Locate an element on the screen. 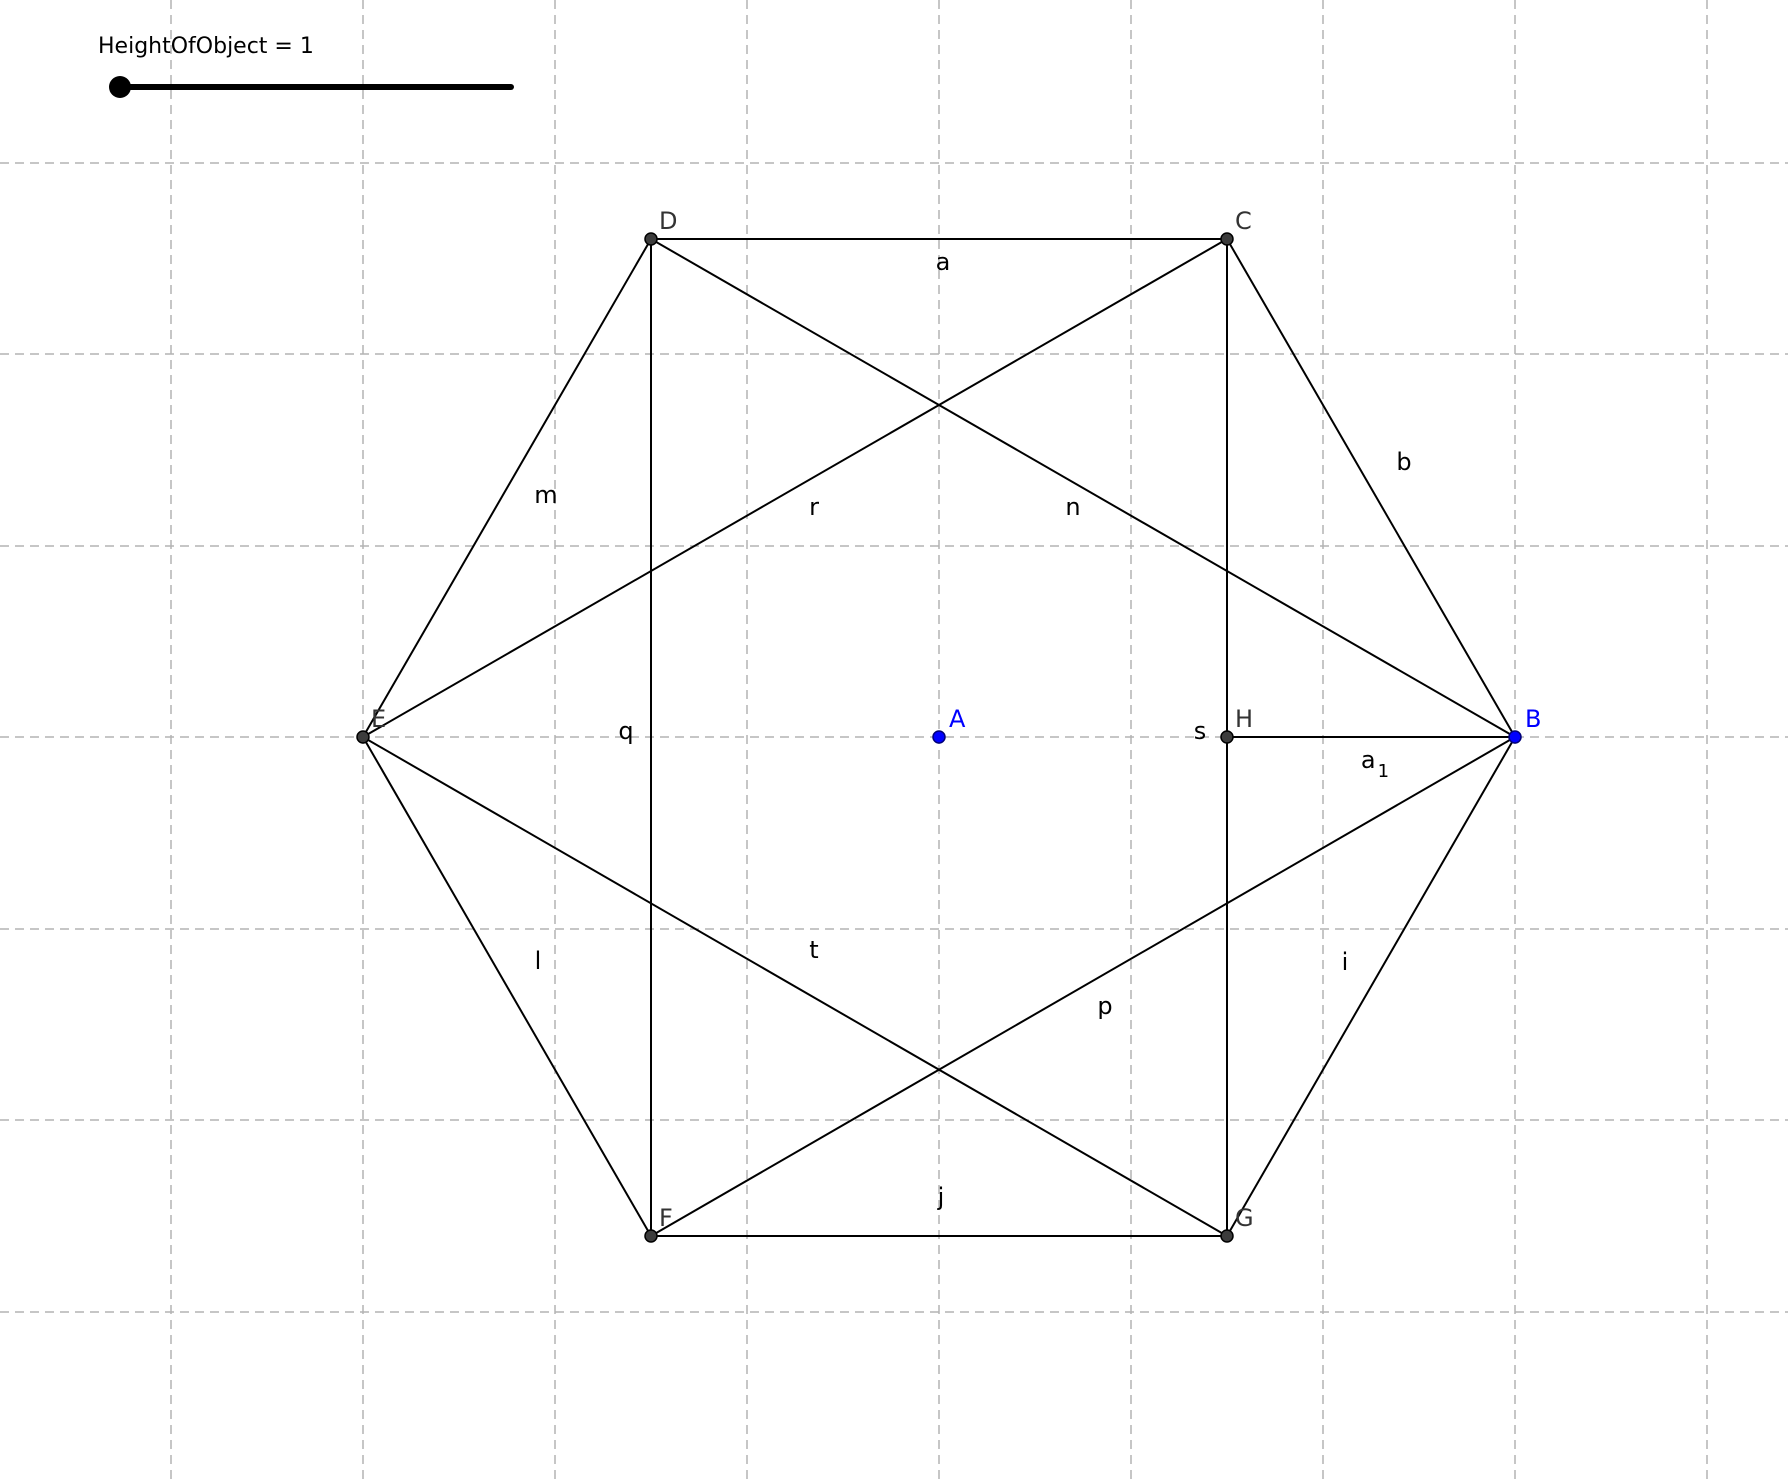 Image resolution: width=1788 pixels, height=1480 pixels. point-label-B: B is located at coordinates (1533, 719).